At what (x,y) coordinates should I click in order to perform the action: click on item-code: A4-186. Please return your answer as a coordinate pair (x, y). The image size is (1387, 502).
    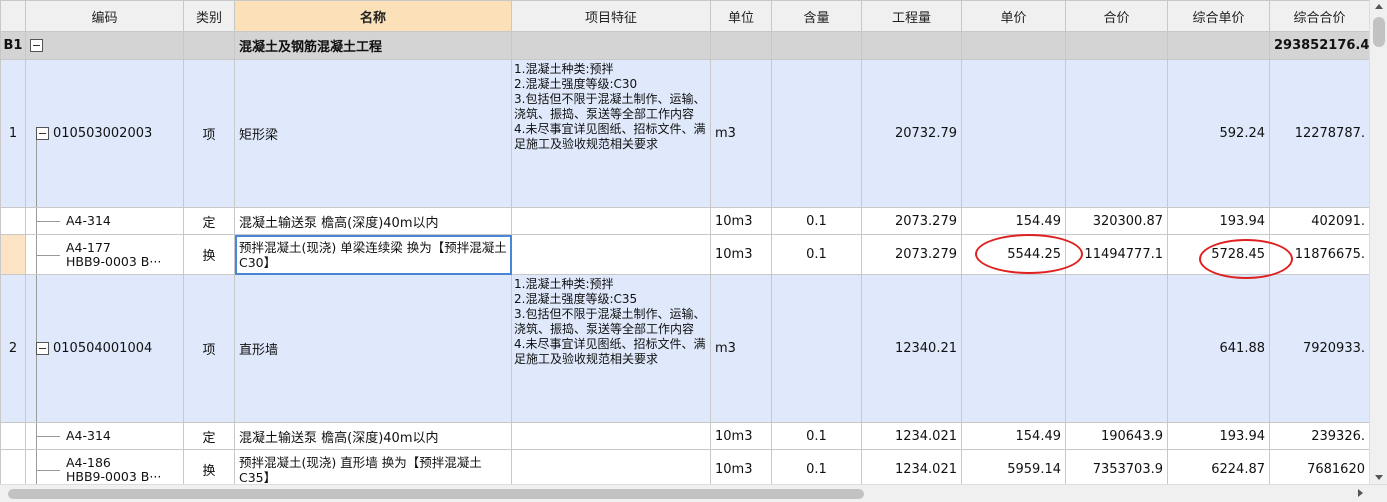
    Looking at the image, I should click on (88, 462).